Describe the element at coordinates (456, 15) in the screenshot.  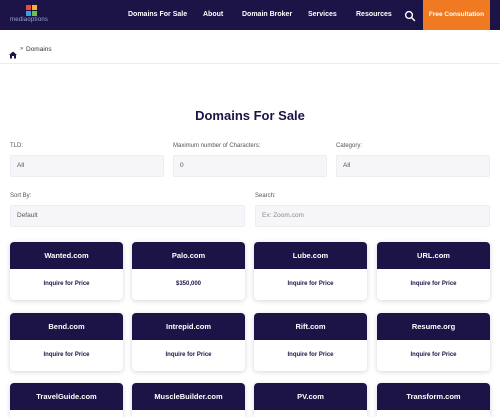
I see `free-consultation-button: Free Consultation` at that location.